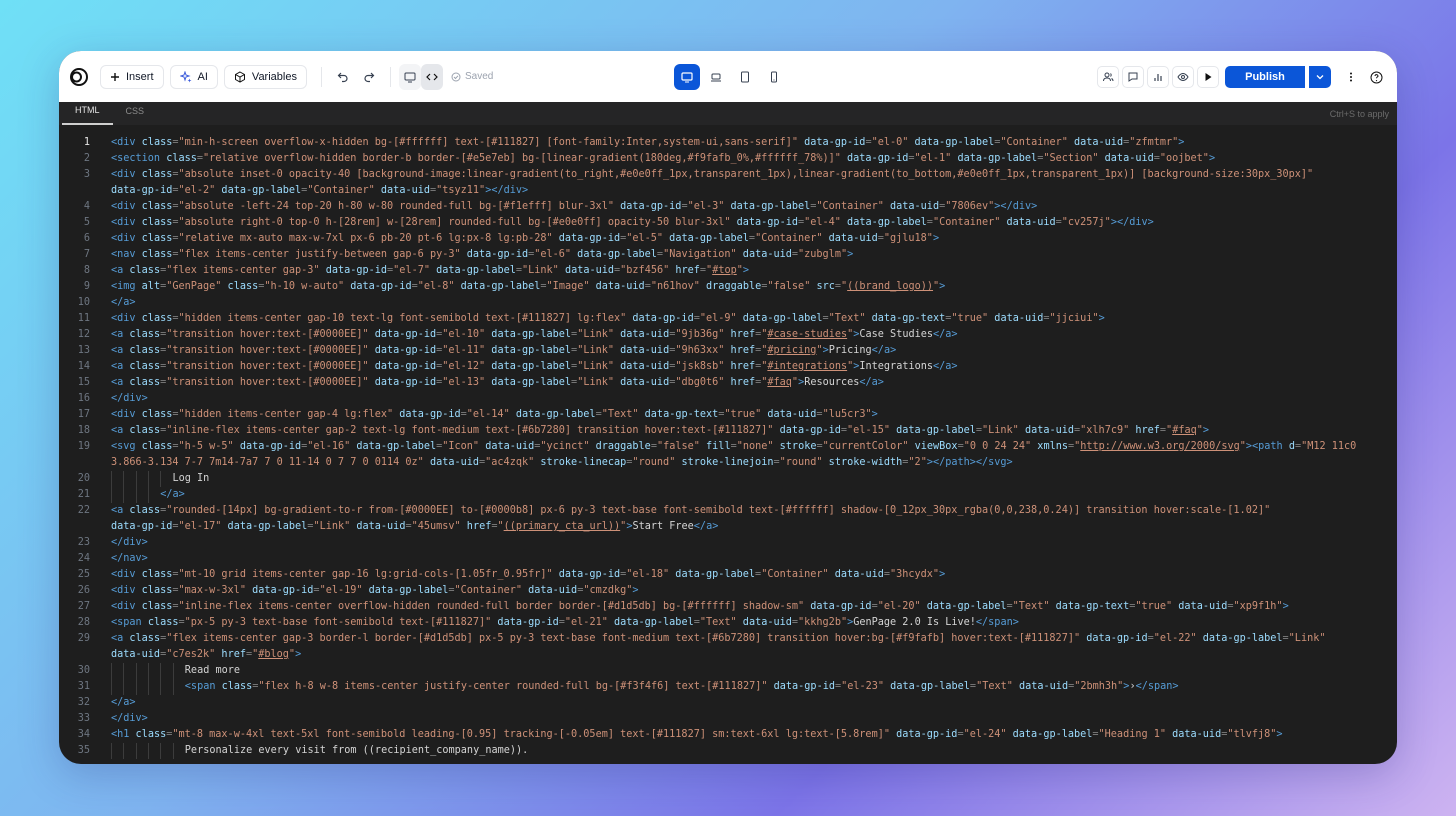  What do you see at coordinates (83, 382) in the screenshot?
I see `line-number: 15` at bounding box center [83, 382].